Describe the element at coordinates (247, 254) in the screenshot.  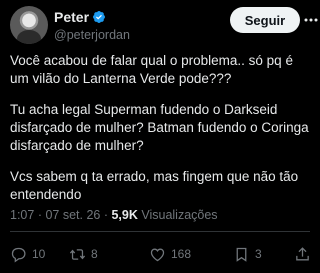
I see `bookmark-button: 3` at that location.